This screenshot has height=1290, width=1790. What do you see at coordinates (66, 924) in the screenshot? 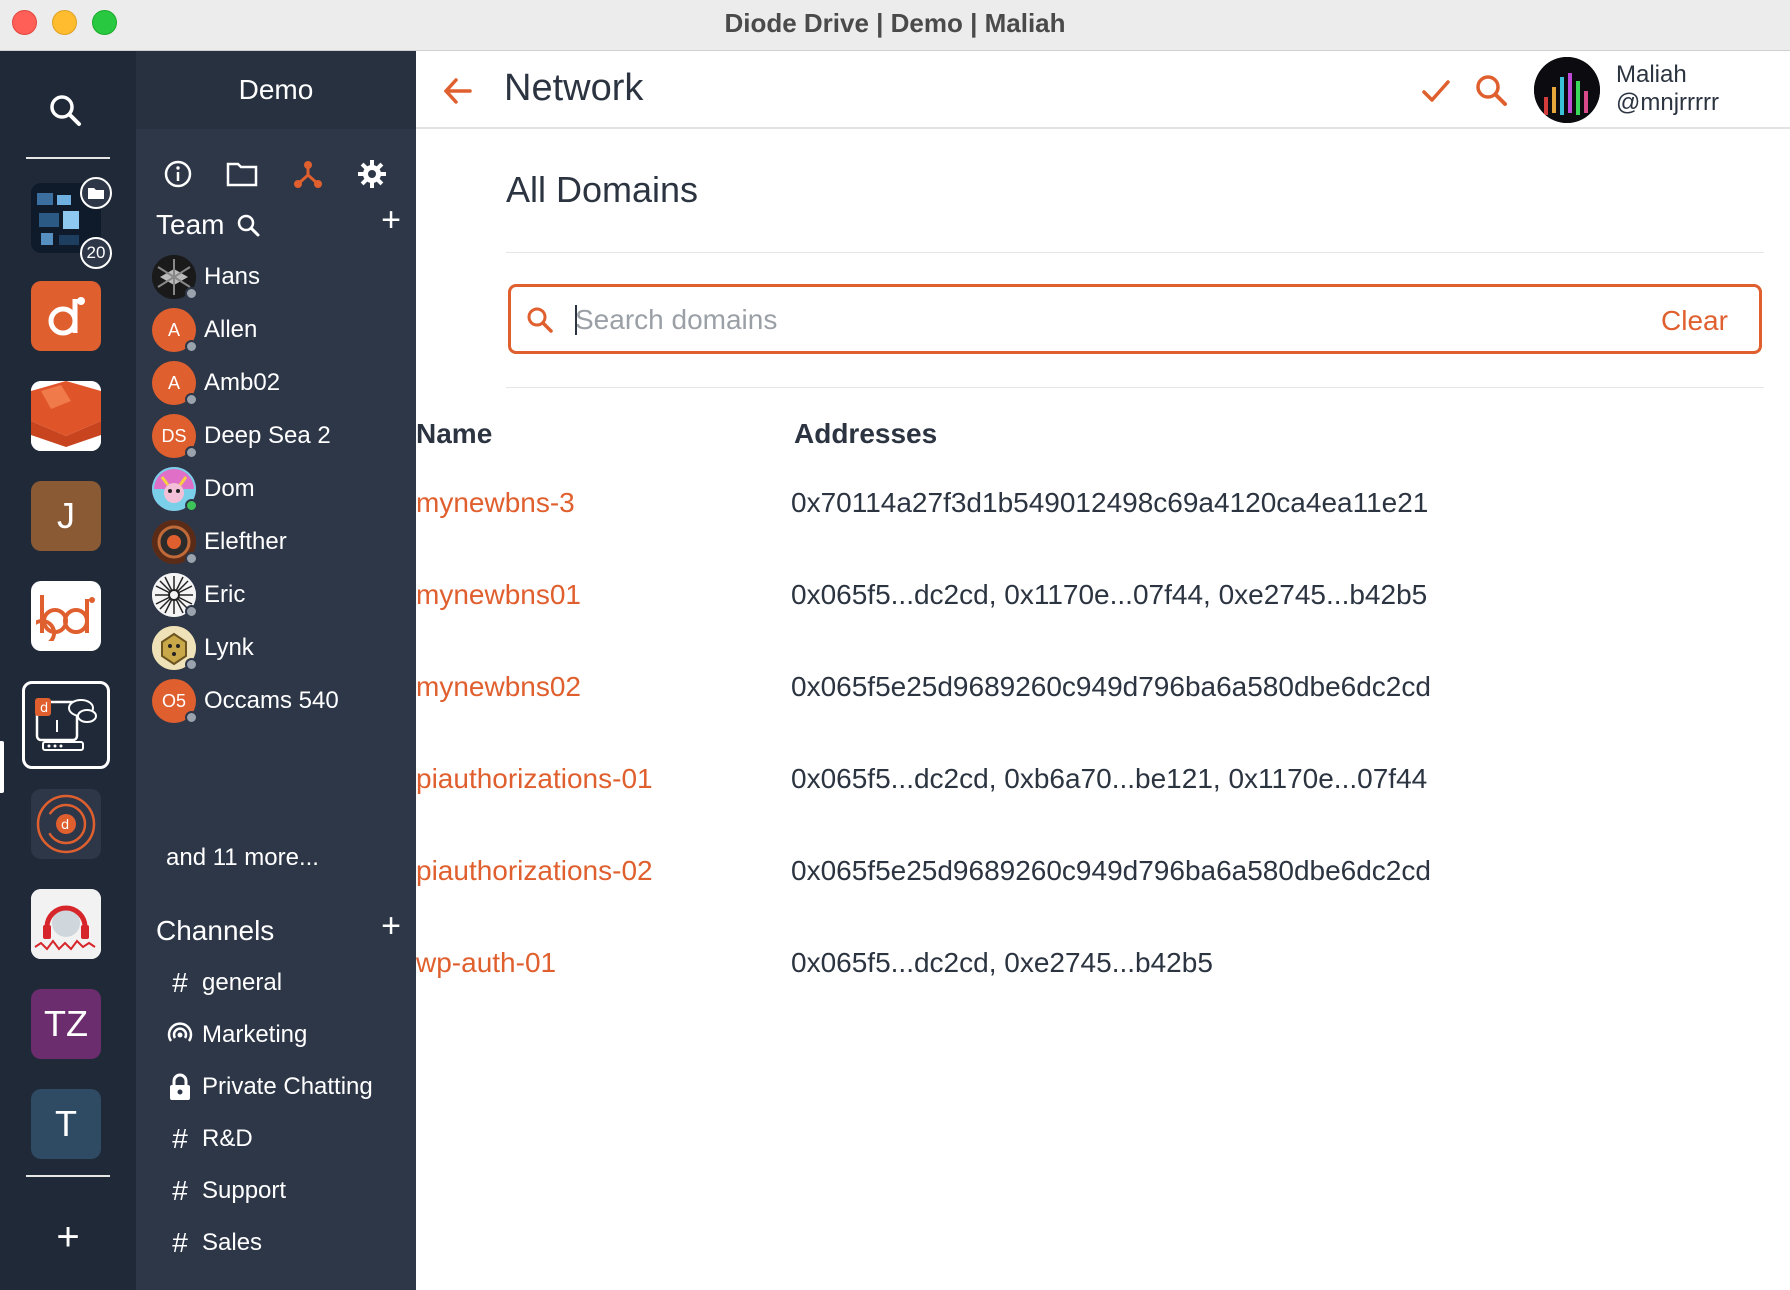
I see `tile-podcast` at bounding box center [66, 924].